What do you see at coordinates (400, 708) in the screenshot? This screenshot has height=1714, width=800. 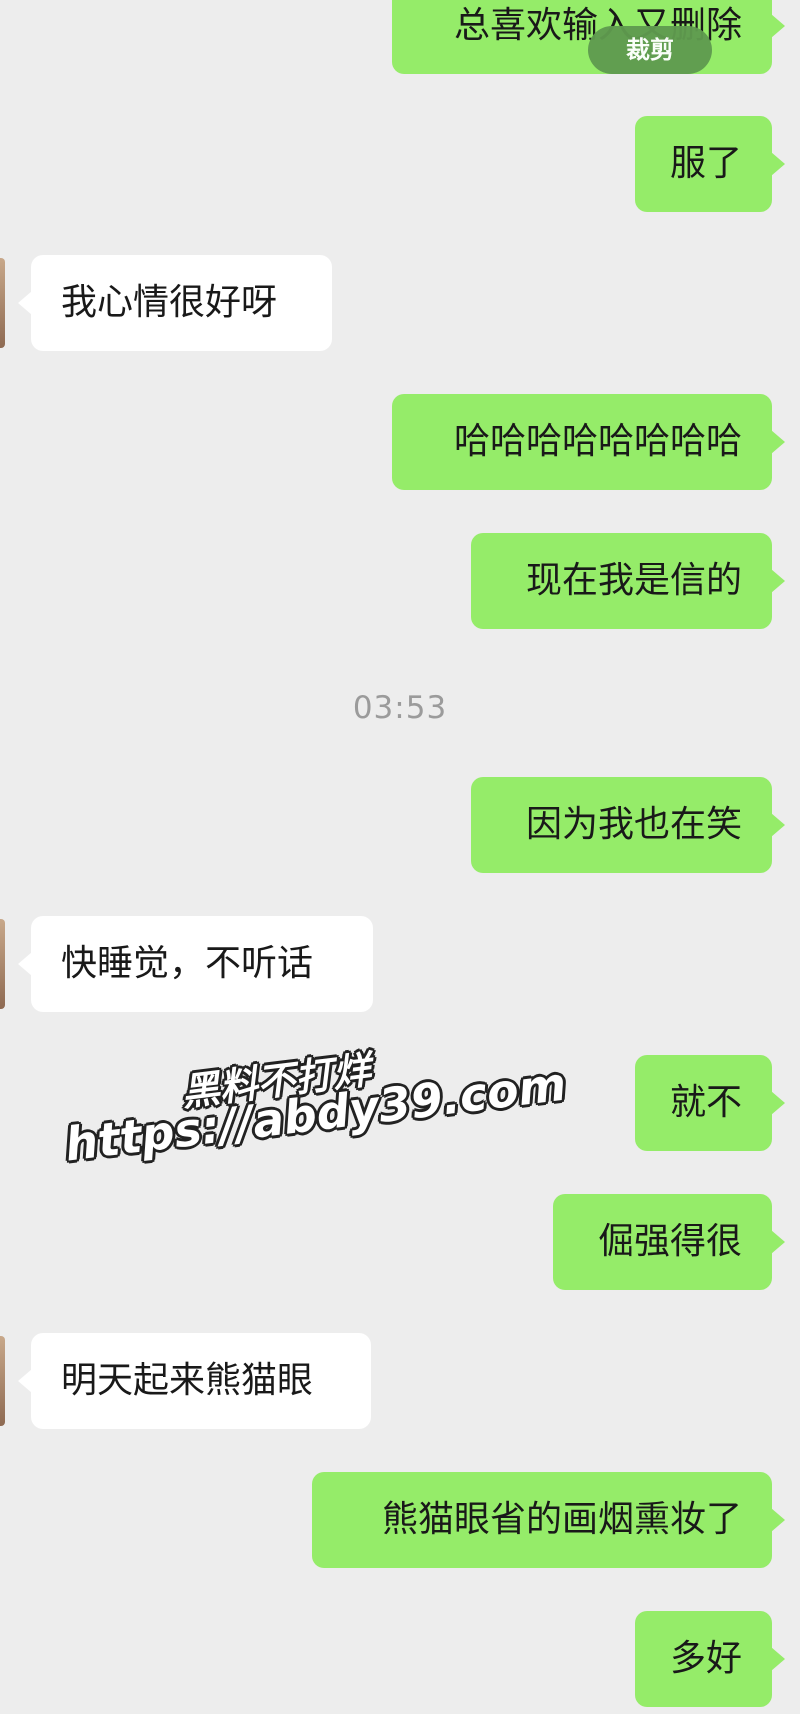 I see `chat-timestamp: 03:53` at bounding box center [400, 708].